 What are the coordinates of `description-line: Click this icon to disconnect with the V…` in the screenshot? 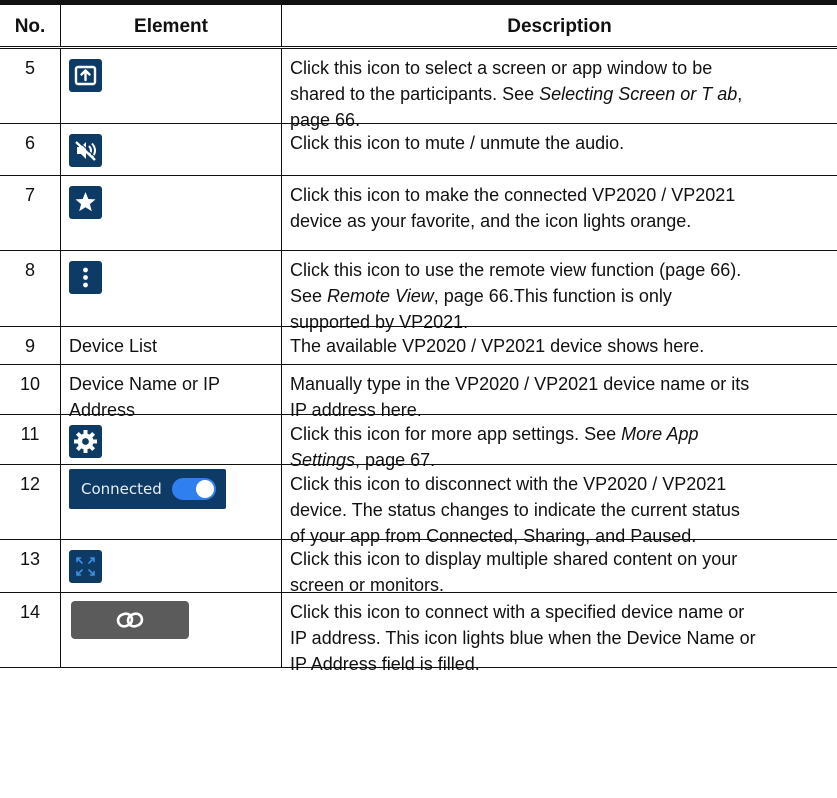 It's located at (508, 484).